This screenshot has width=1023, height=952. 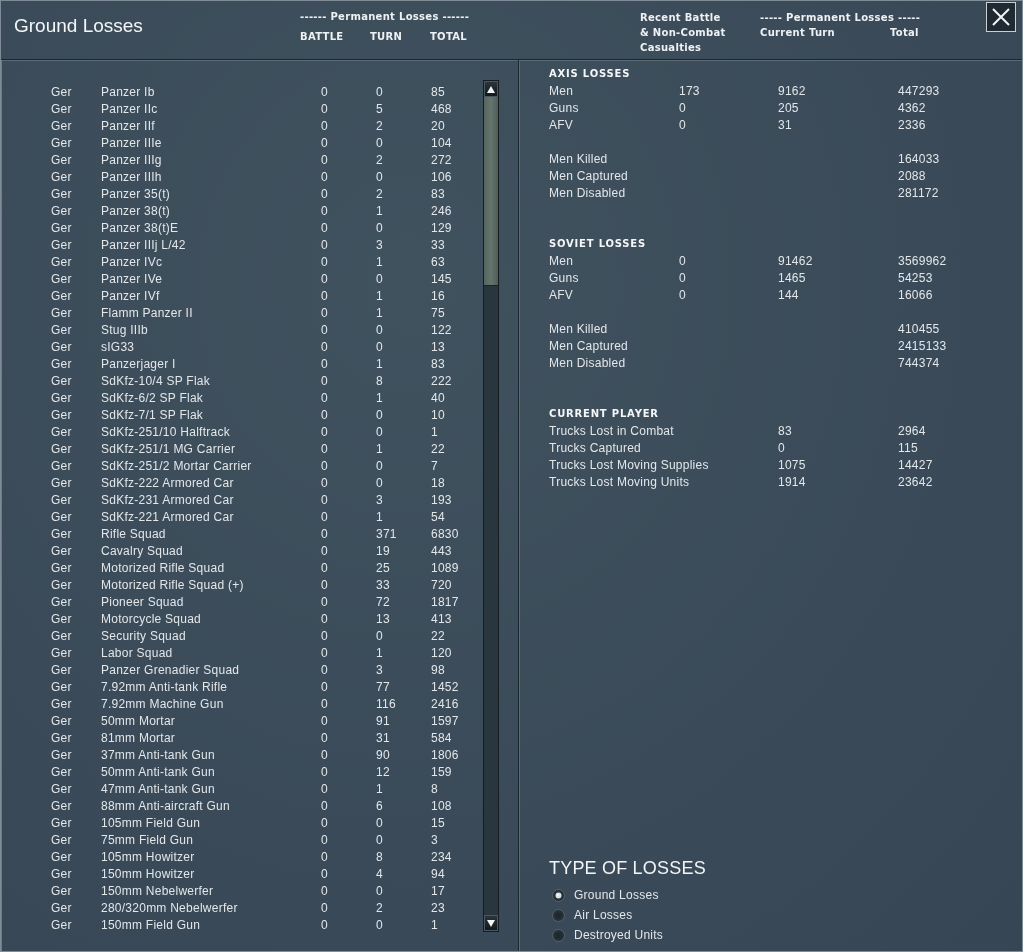 I want to click on turn-cell: 25, so click(x=383, y=568).